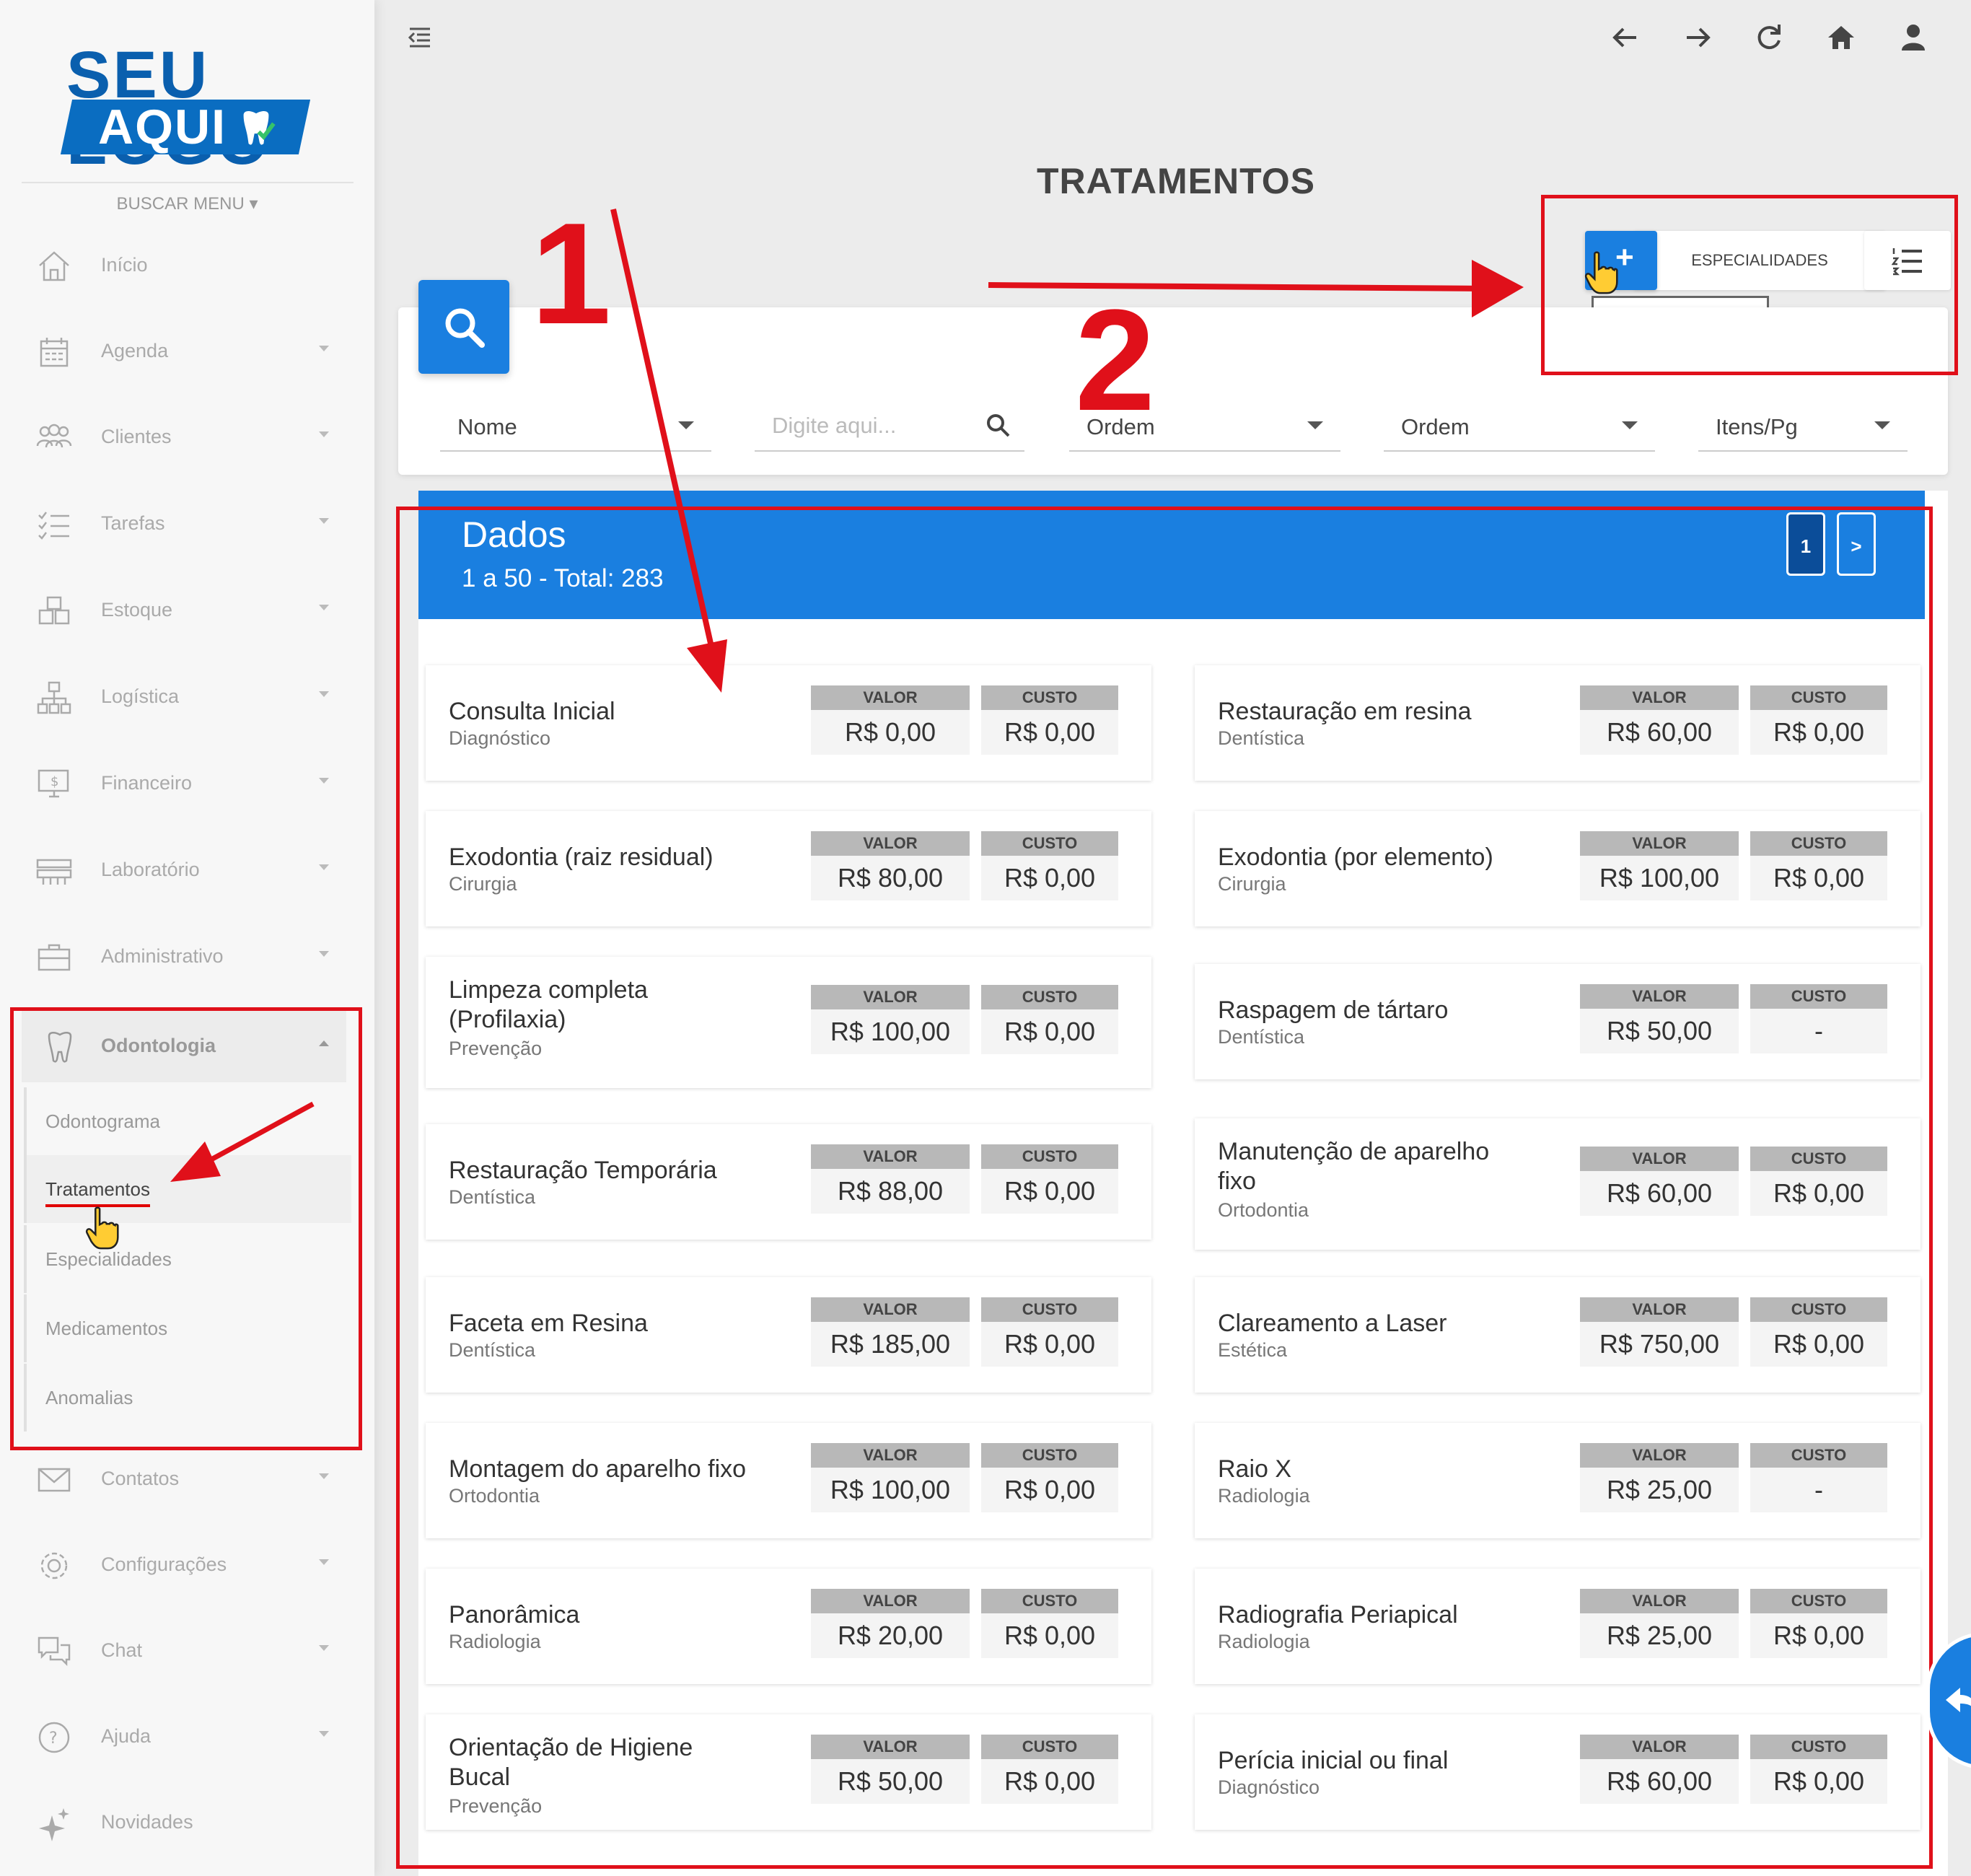 This screenshot has width=1971, height=1876. I want to click on arrow-left-icon, so click(1626, 38).